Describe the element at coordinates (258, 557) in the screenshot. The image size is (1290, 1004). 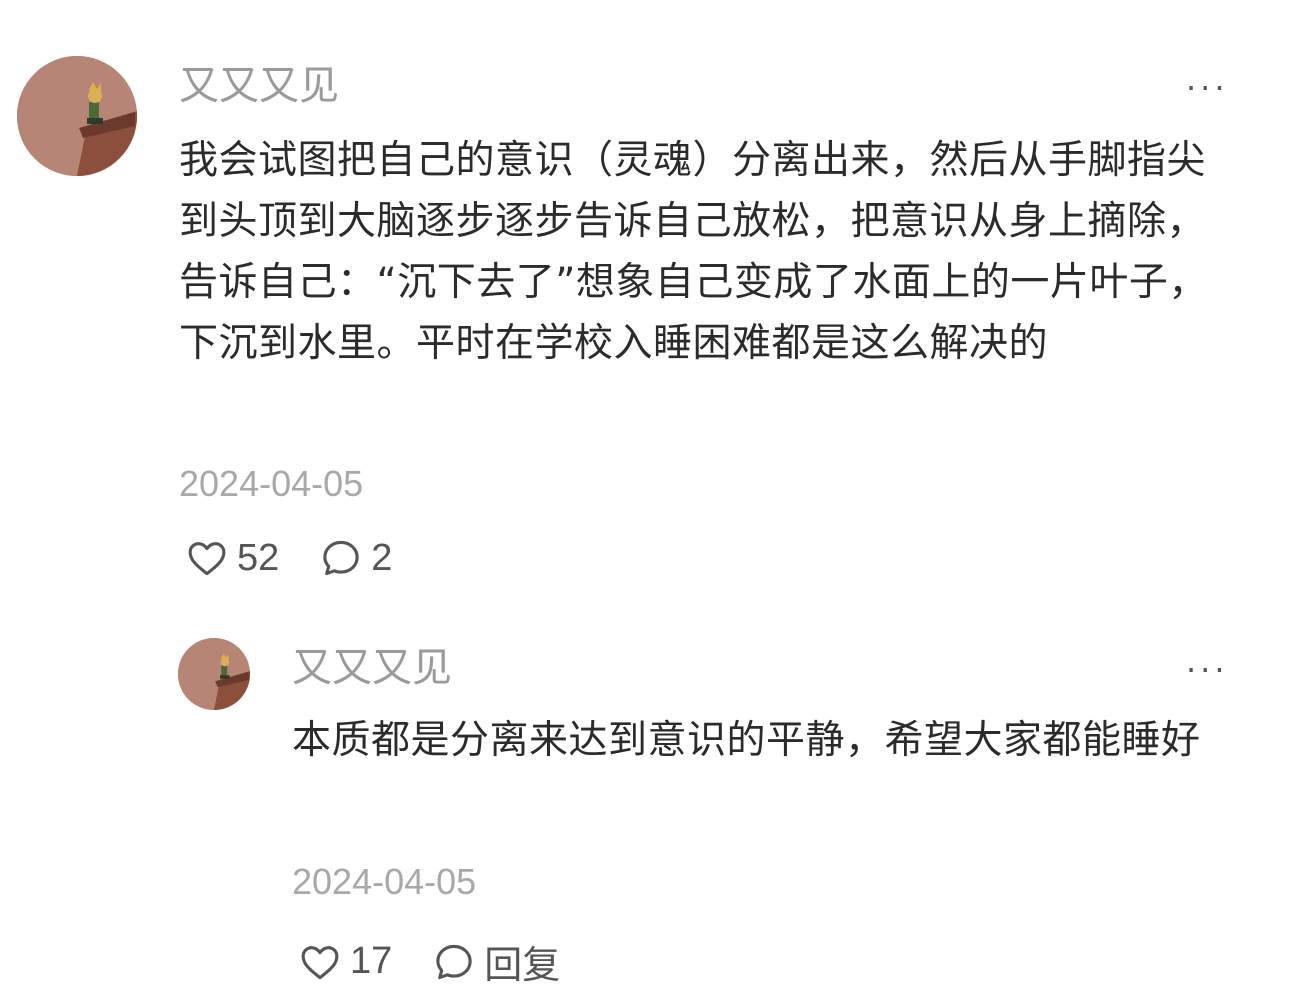
I see `like-count: 52` at that location.